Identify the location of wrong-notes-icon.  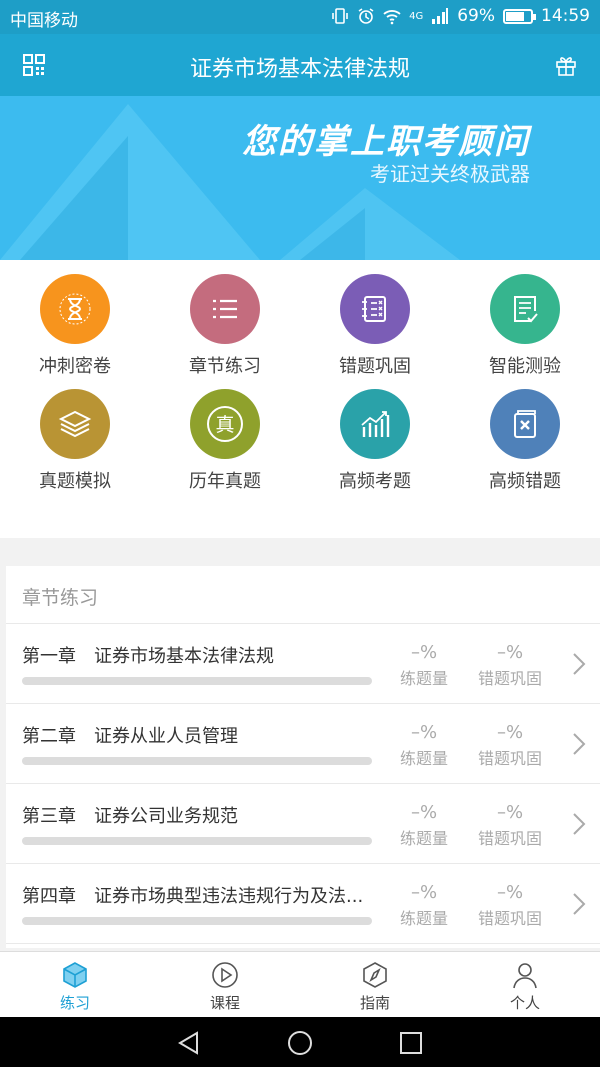
(374, 309).